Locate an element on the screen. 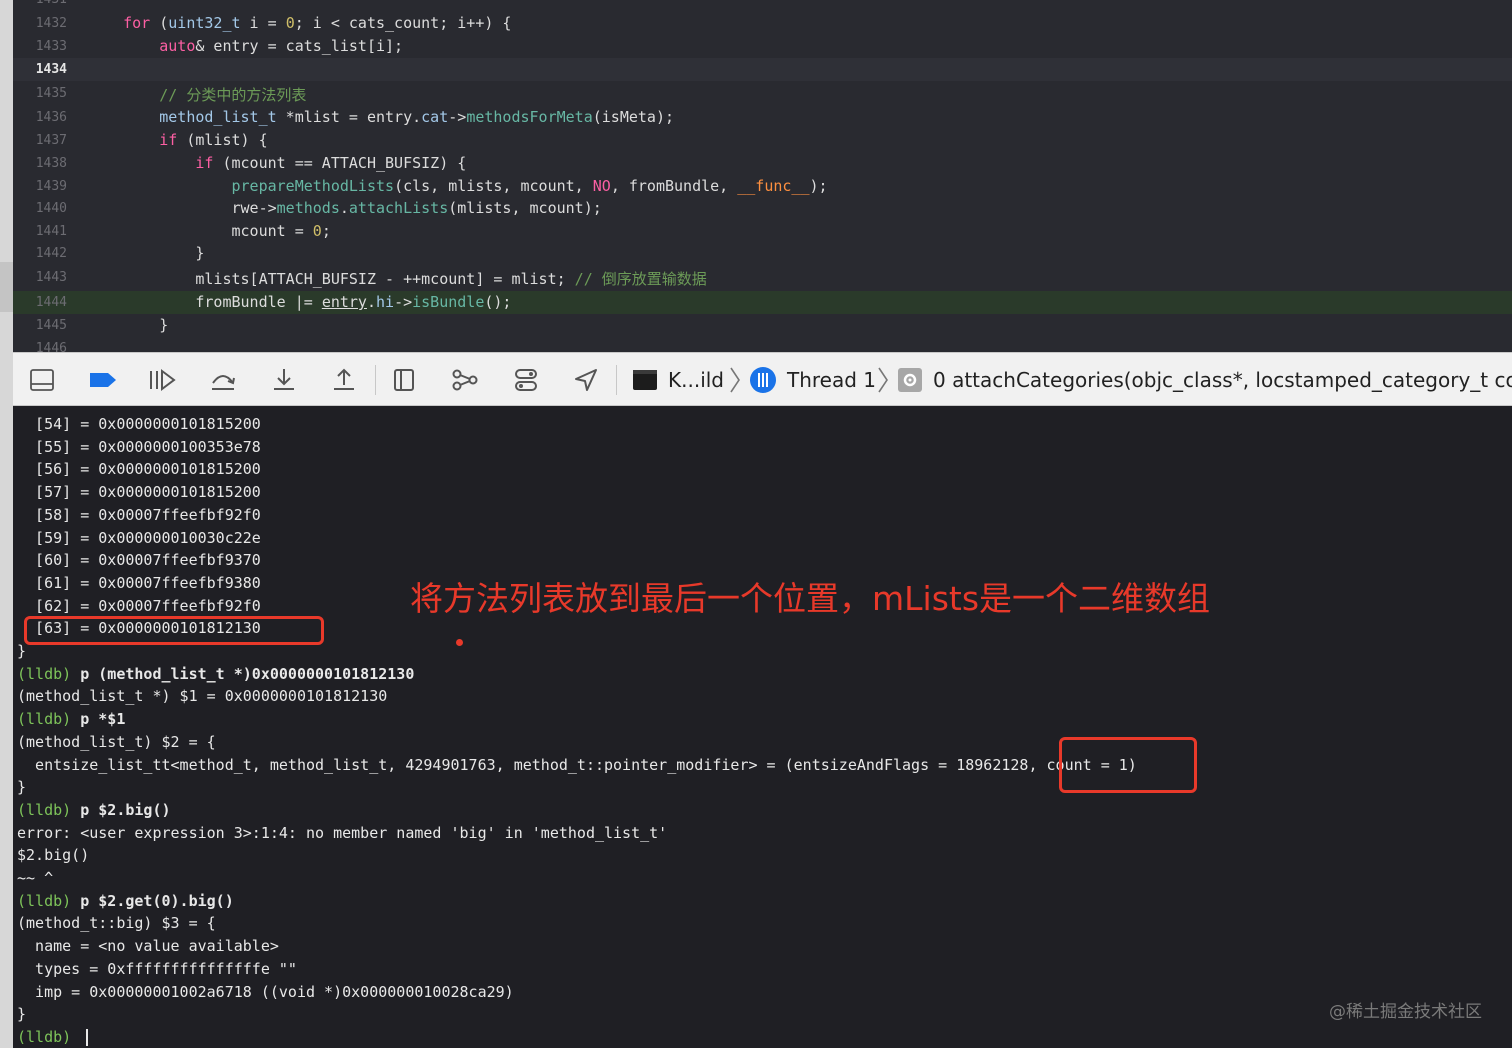 This screenshot has width=1512, height=1048. stack-frame-icon is located at coordinates (910, 380).